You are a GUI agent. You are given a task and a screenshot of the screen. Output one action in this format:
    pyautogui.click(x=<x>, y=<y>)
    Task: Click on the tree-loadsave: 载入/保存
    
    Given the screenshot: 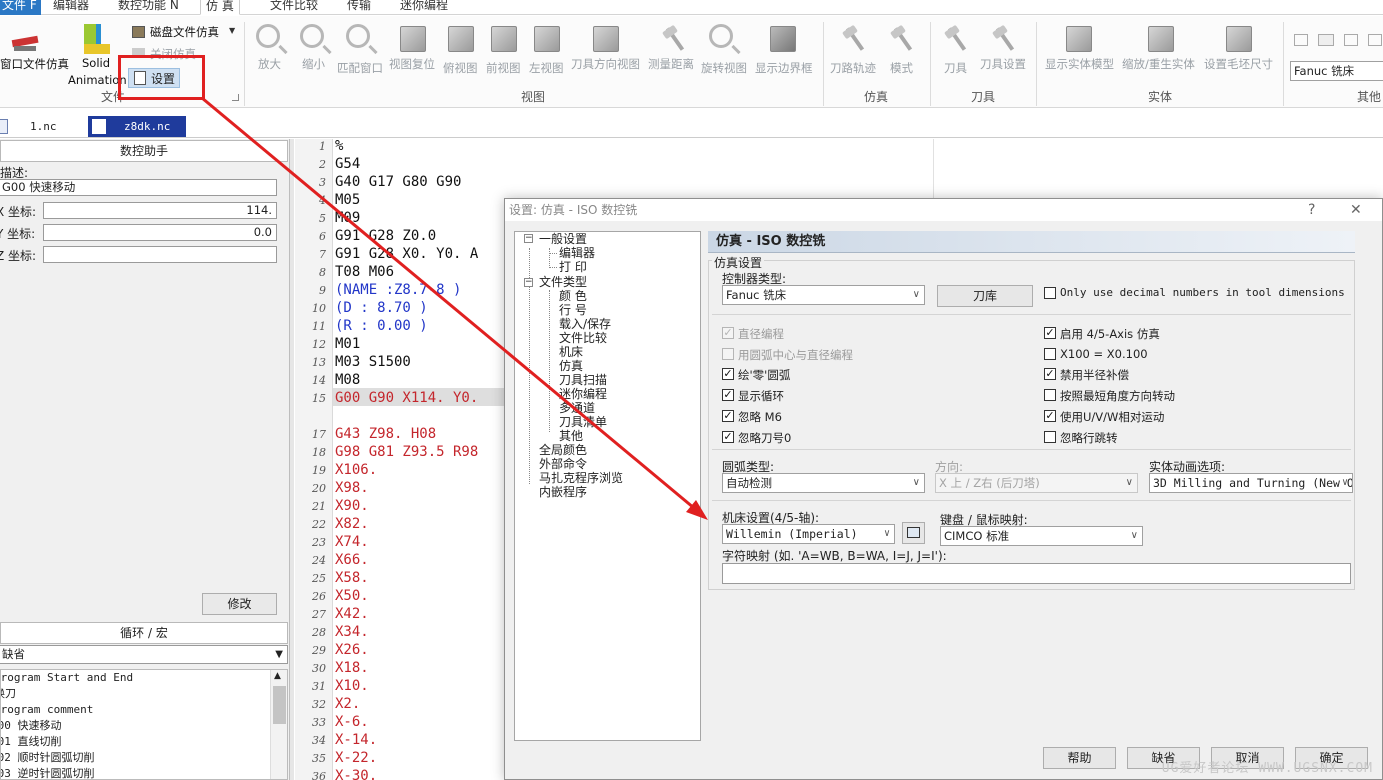 What is the action you would take?
    pyautogui.click(x=585, y=324)
    